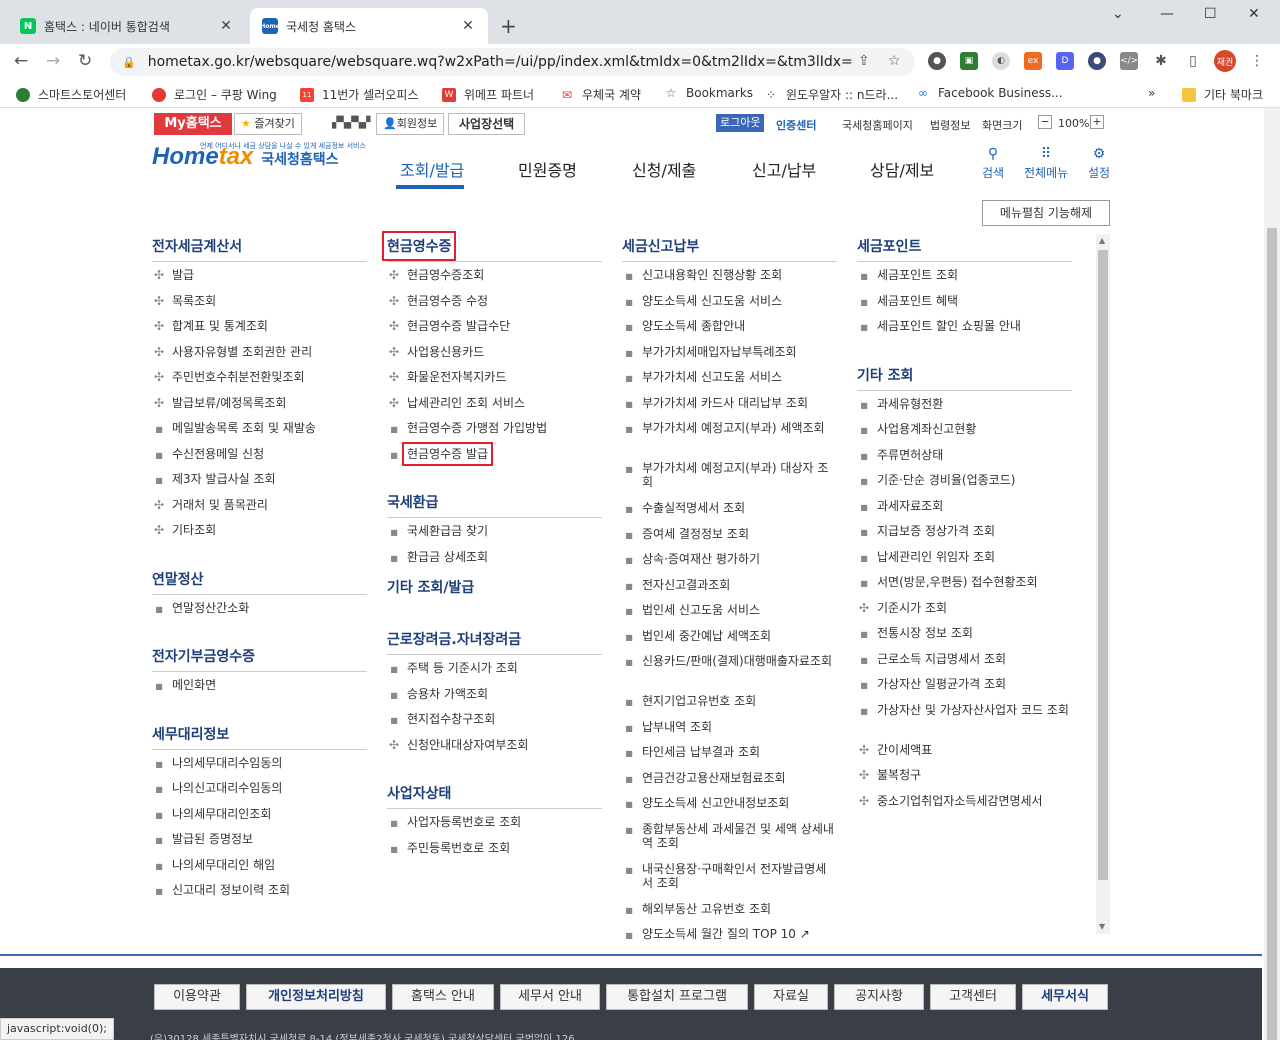  What do you see at coordinates (729, 565) in the screenshot?
I see `menu-item: ■ 상속·증여재산 평가하기` at bounding box center [729, 565].